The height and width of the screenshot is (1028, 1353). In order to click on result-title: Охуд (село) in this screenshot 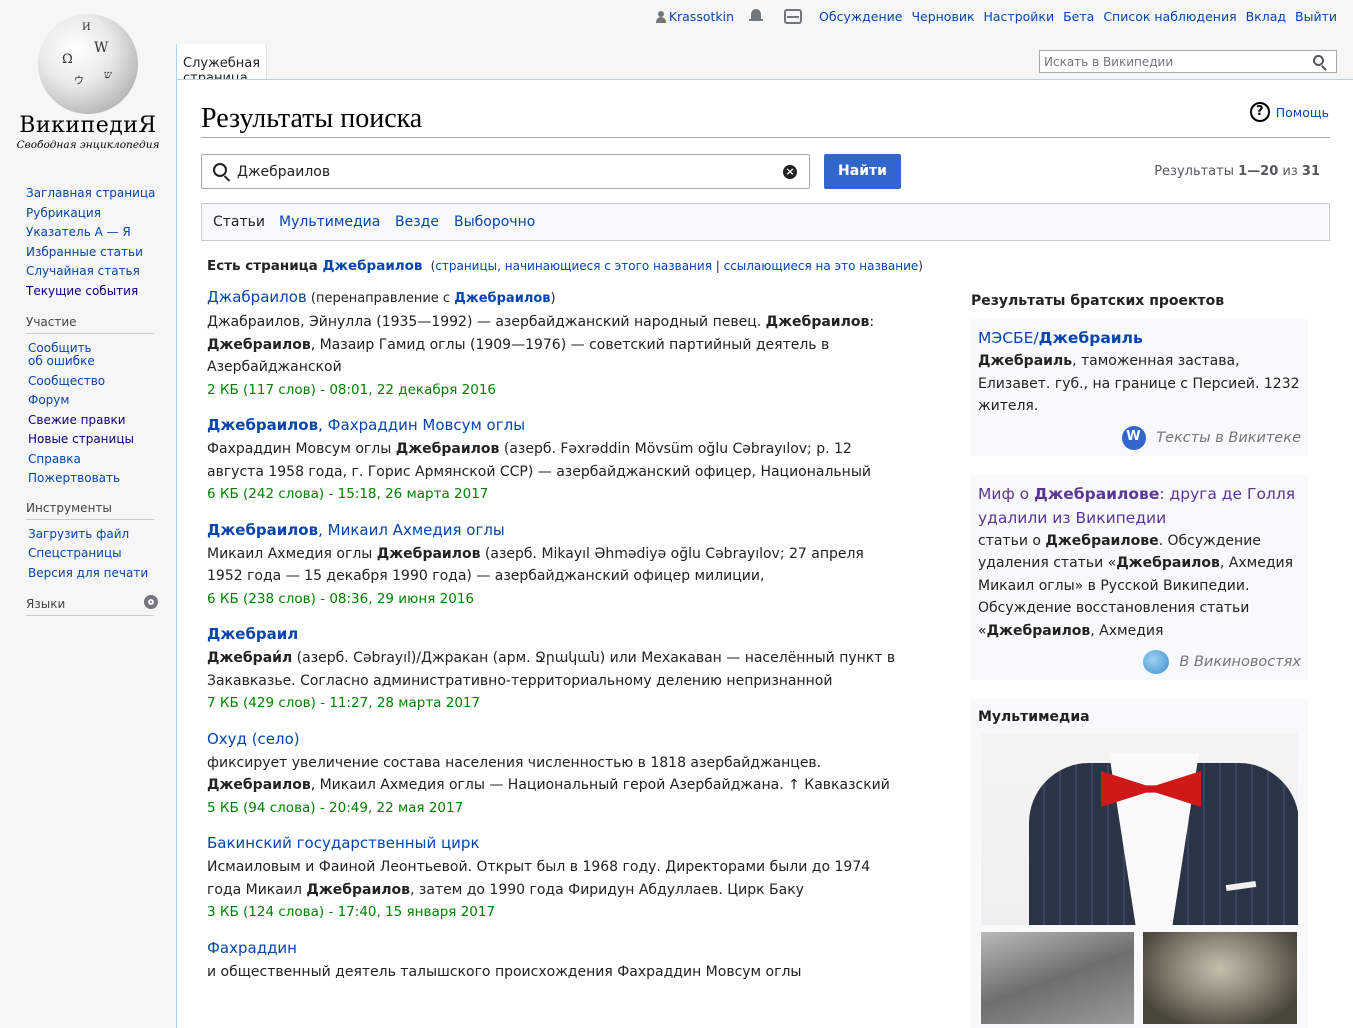, I will do `click(552, 739)`.